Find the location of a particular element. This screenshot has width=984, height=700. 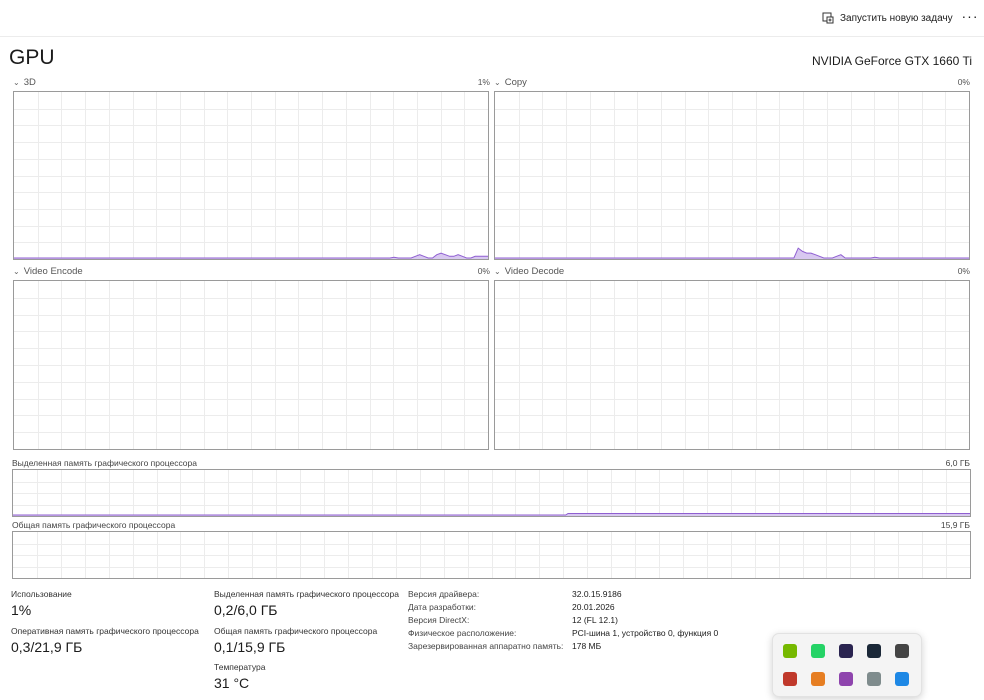

utilization-value: 1% is located at coordinates (21, 610).